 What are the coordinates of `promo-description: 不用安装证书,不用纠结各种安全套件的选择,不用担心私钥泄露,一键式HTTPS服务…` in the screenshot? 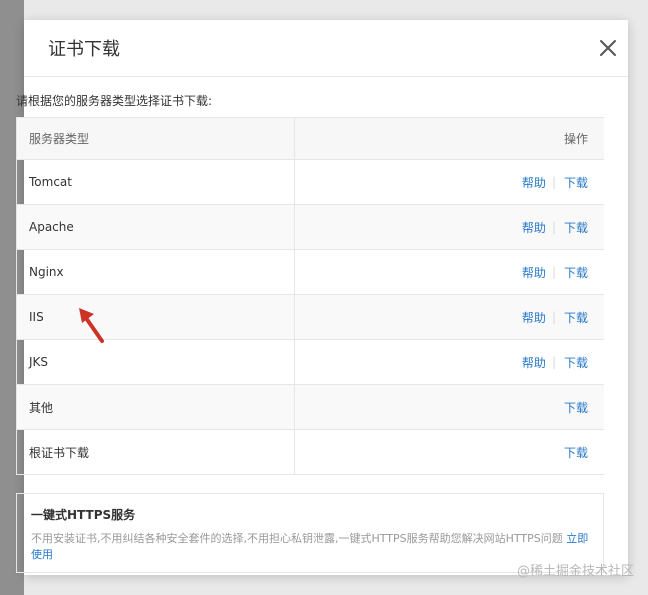 It's located at (310, 547).